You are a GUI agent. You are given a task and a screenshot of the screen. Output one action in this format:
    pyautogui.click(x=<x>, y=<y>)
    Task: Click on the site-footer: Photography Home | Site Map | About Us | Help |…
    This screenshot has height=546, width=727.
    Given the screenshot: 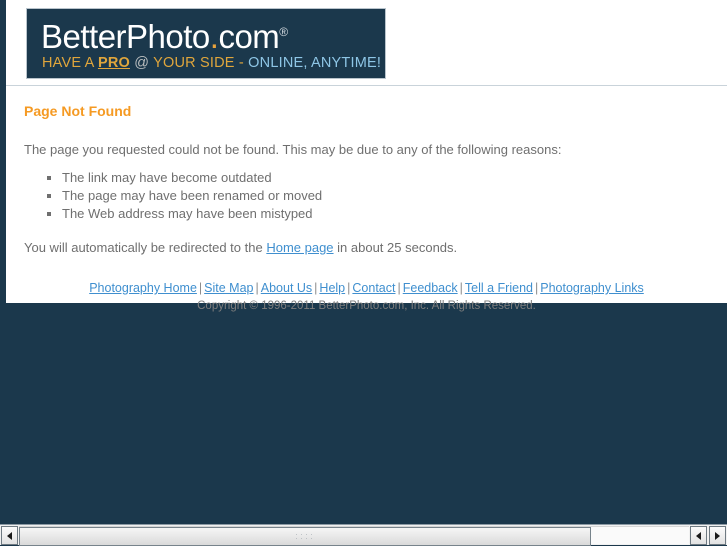 What is the action you would take?
    pyautogui.click(x=366, y=297)
    